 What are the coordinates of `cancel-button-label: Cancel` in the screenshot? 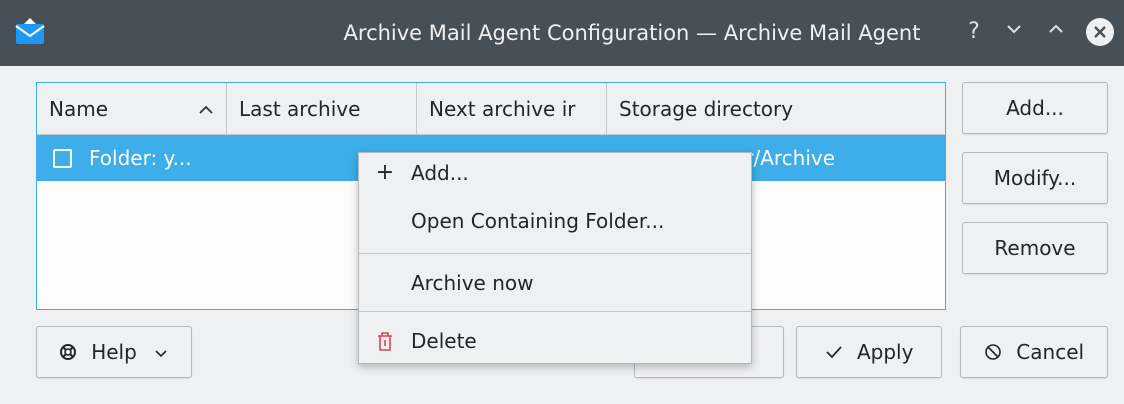 It's located at (1050, 352).